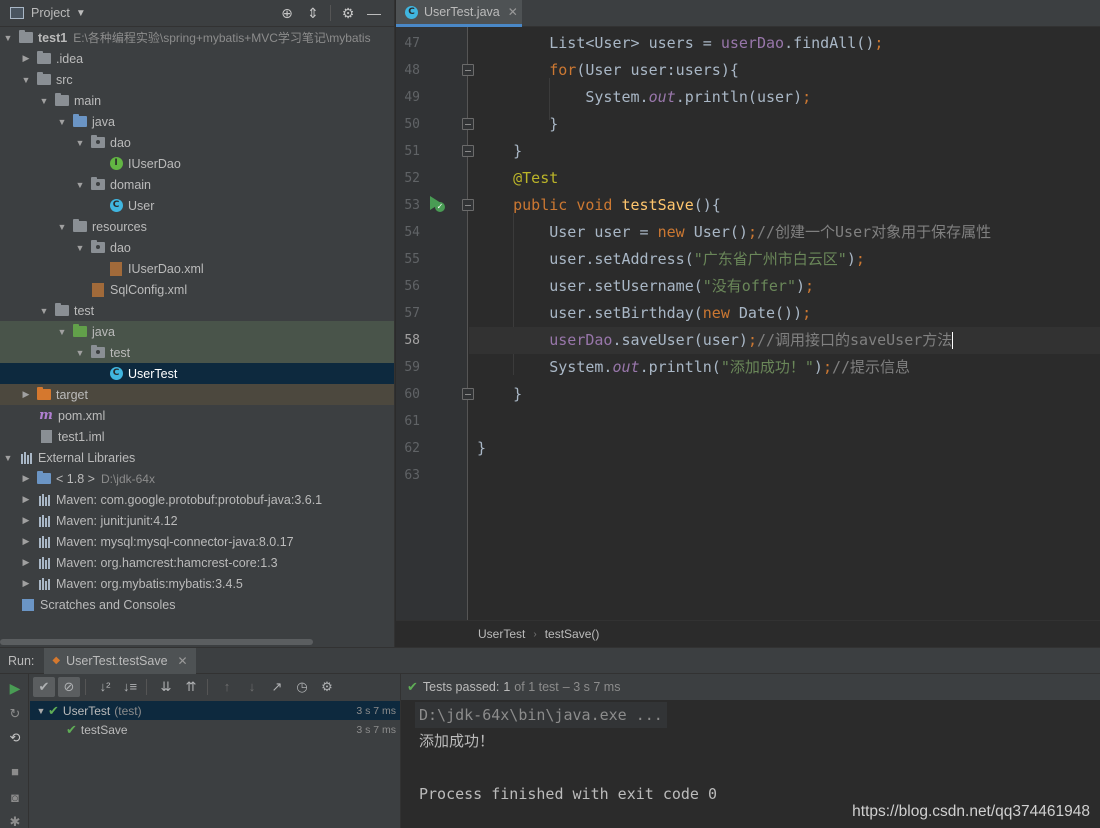 The height and width of the screenshot is (828, 1100). Describe the element at coordinates (197, 562) in the screenshot. I see `tree-item-library: ▶ Maven: org.hamcrest:hamcrest-core:1.3` at that location.